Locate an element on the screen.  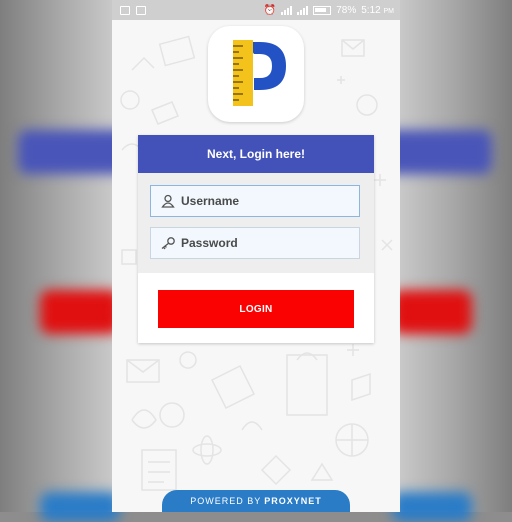
battery-icon is located at coordinates (322, 10).